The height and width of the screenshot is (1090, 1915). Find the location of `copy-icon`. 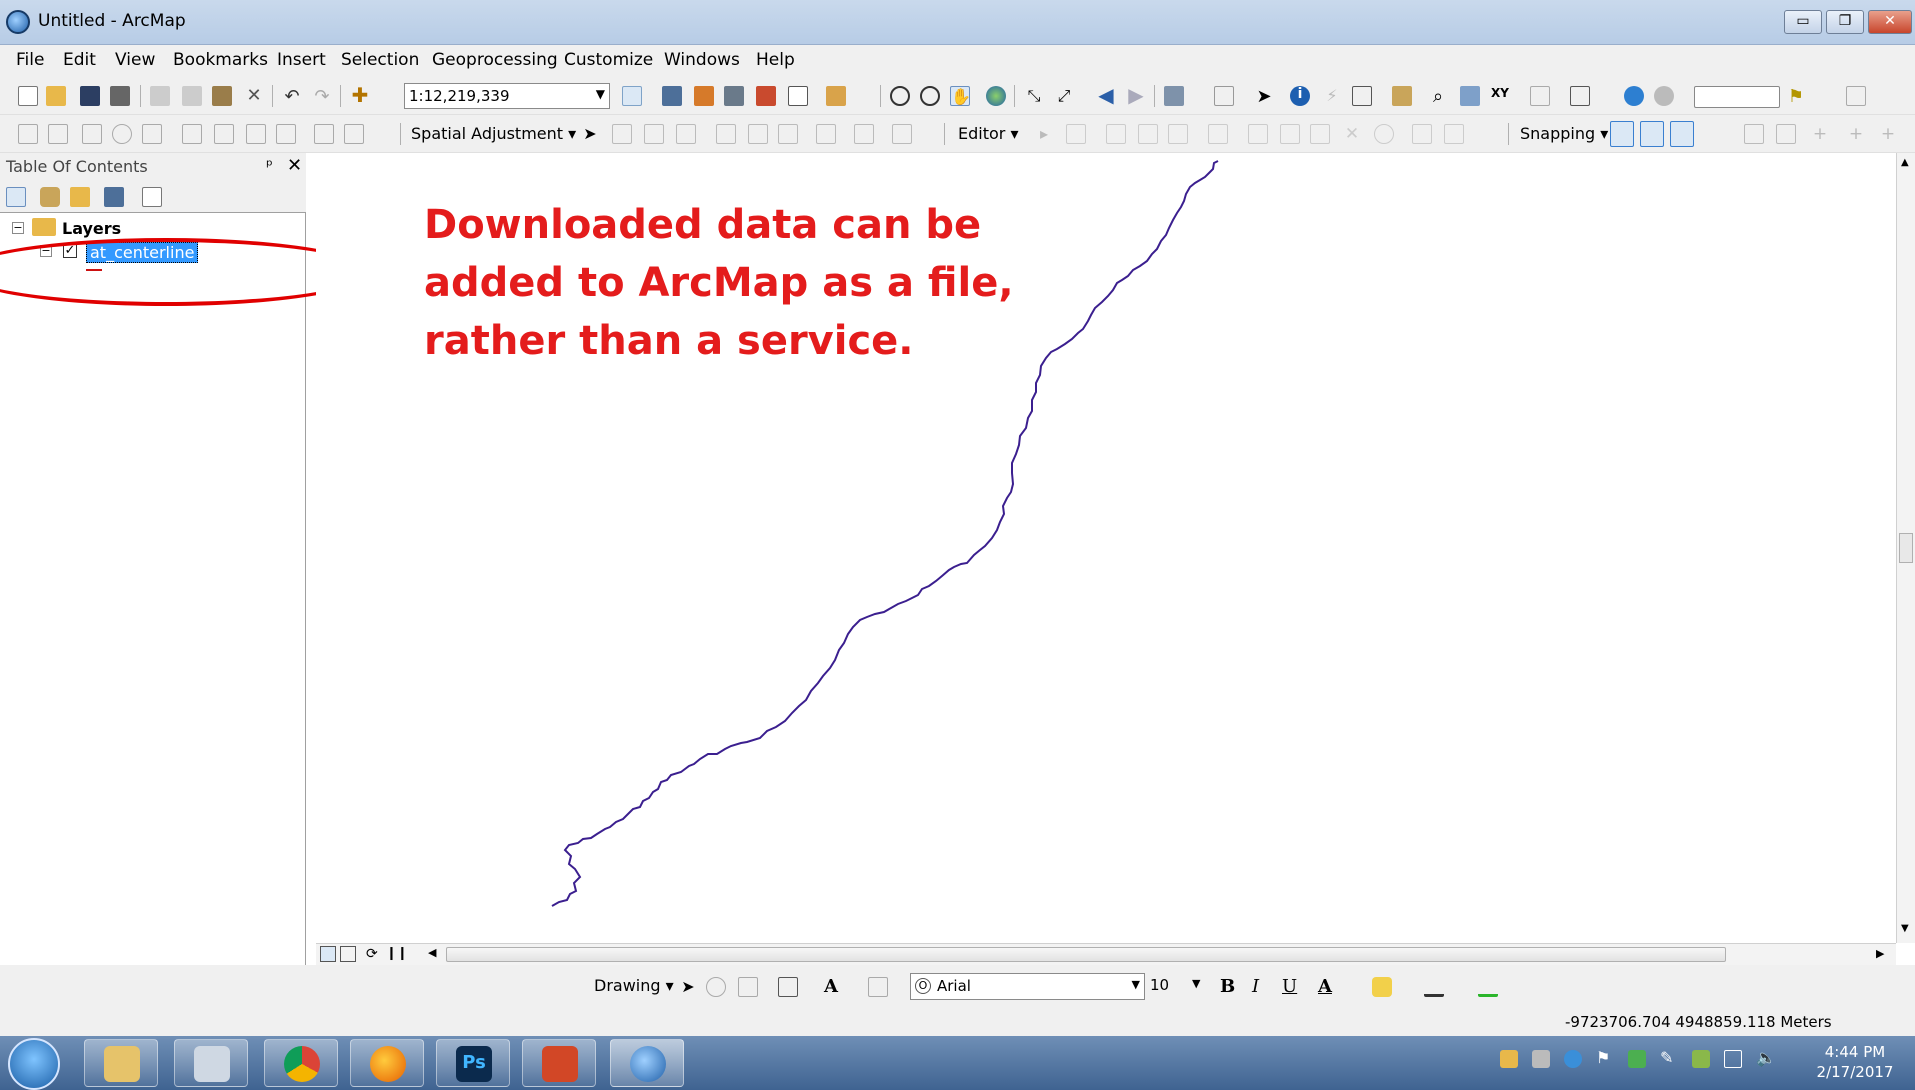

copy-icon is located at coordinates (192, 96).